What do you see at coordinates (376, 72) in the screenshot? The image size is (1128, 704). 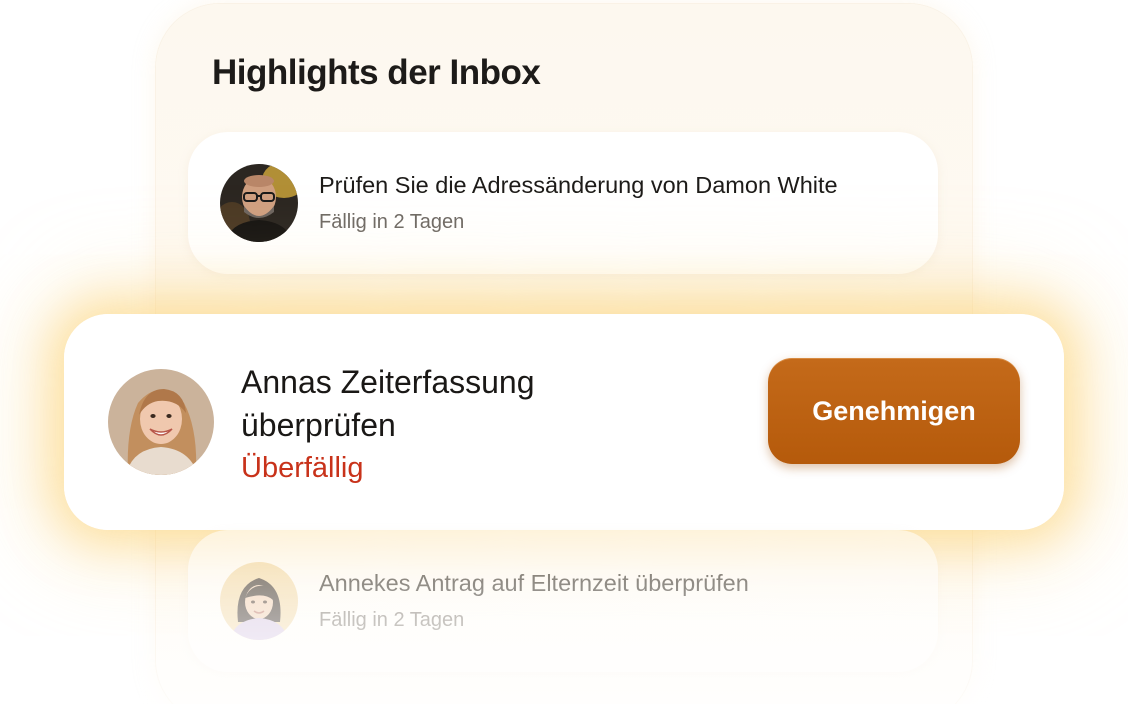 I see `panel-title: Highlights der Inbox` at bounding box center [376, 72].